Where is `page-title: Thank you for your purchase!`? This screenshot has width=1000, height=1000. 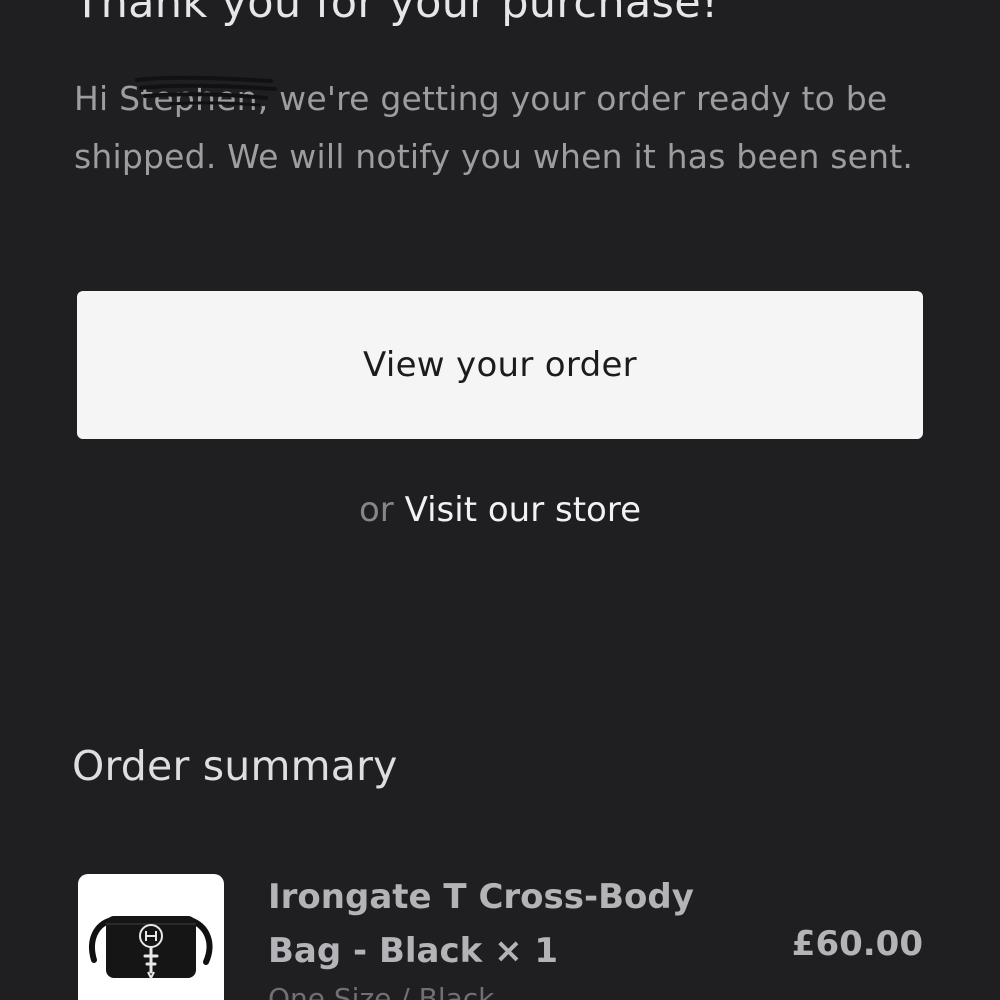
page-title: Thank you for your purchase! is located at coordinates (396, 14).